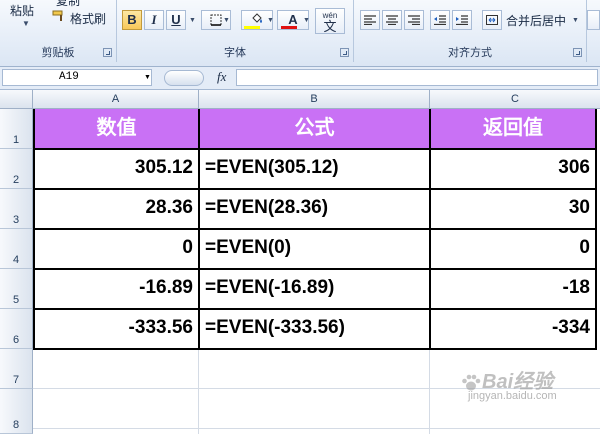  Describe the element at coordinates (58, 31) in the screenshot. I see `clipboard-group: 粘贴 ▼ 复制 格式刷 剪贴板 .` at that location.